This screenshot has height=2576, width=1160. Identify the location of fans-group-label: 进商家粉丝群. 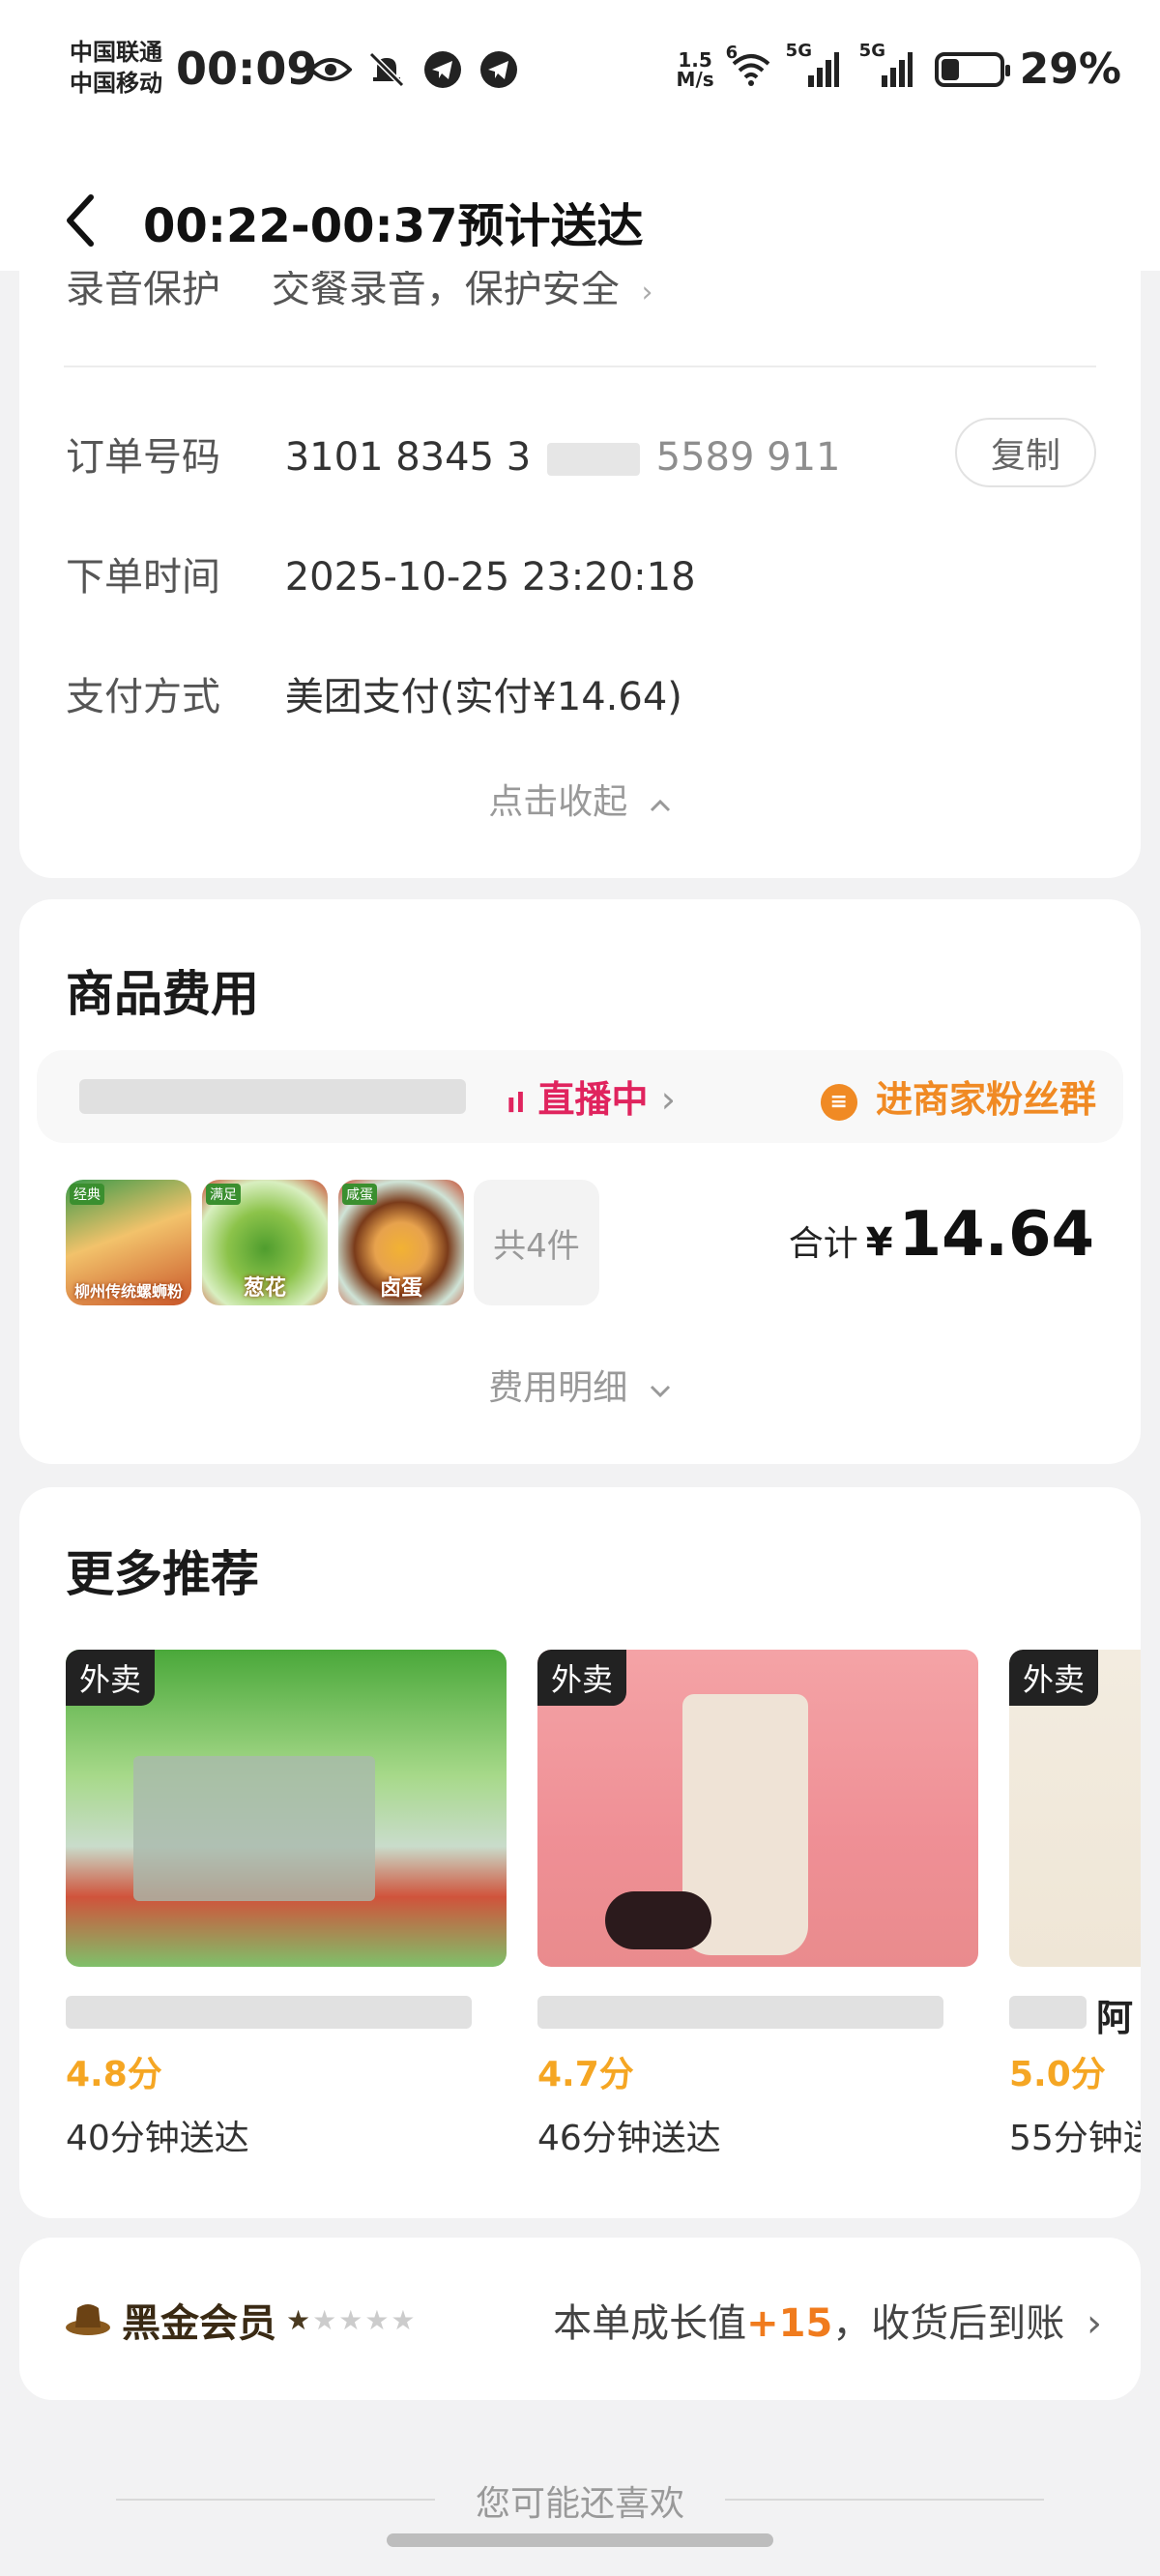
(986, 1099).